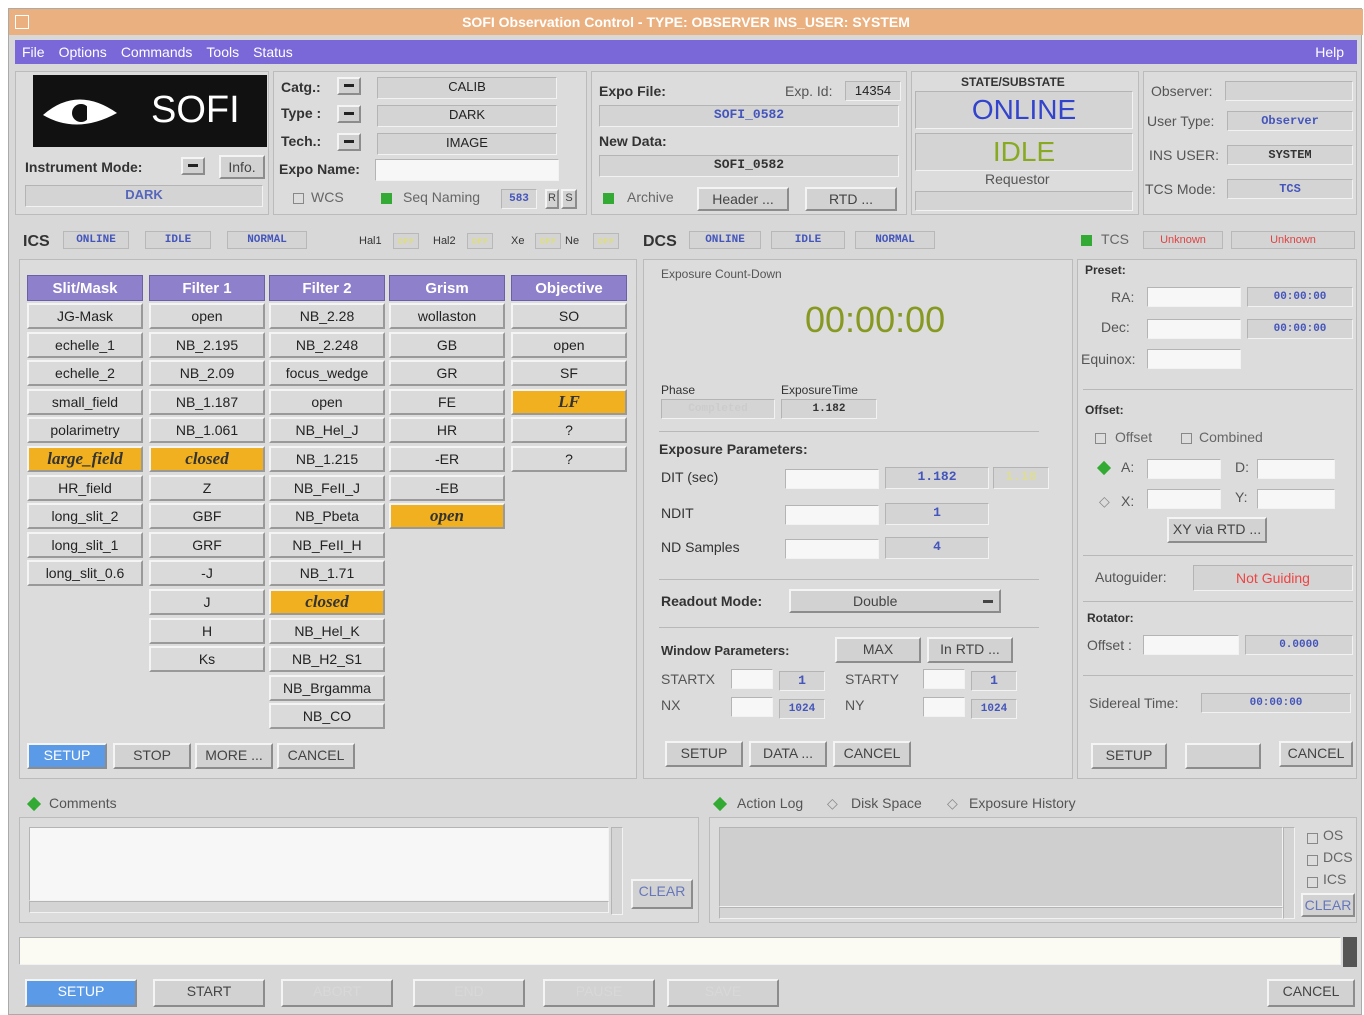 The height and width of the screenshot is (1015, 1364). Describe the element at coordinates (878, 650) in the screenshot. I see `max-button: MAX` at that location.